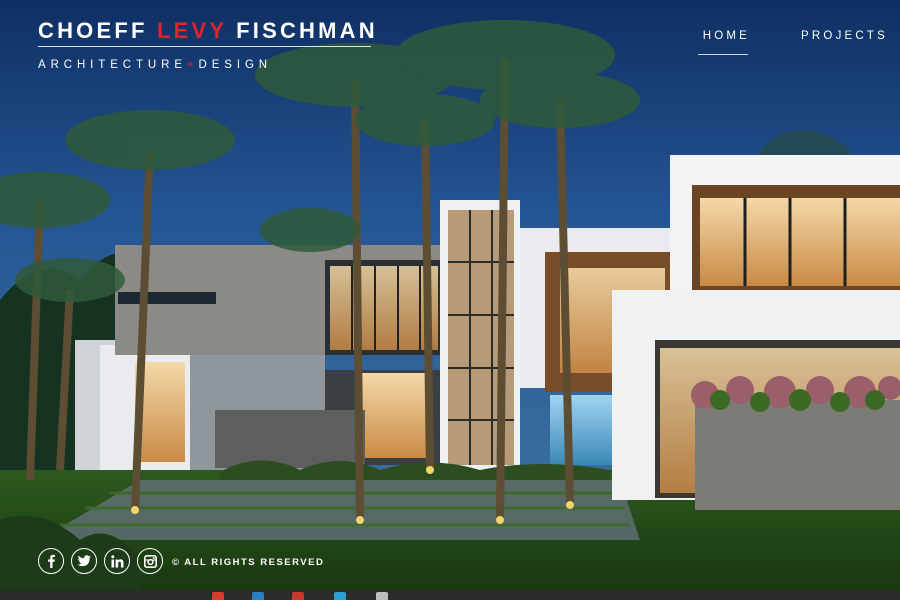  What do you see at coordinates (844, 36) in the screenshot?
I see `nav-item-projects: PROJECTS` at bounding box center [844, 36].